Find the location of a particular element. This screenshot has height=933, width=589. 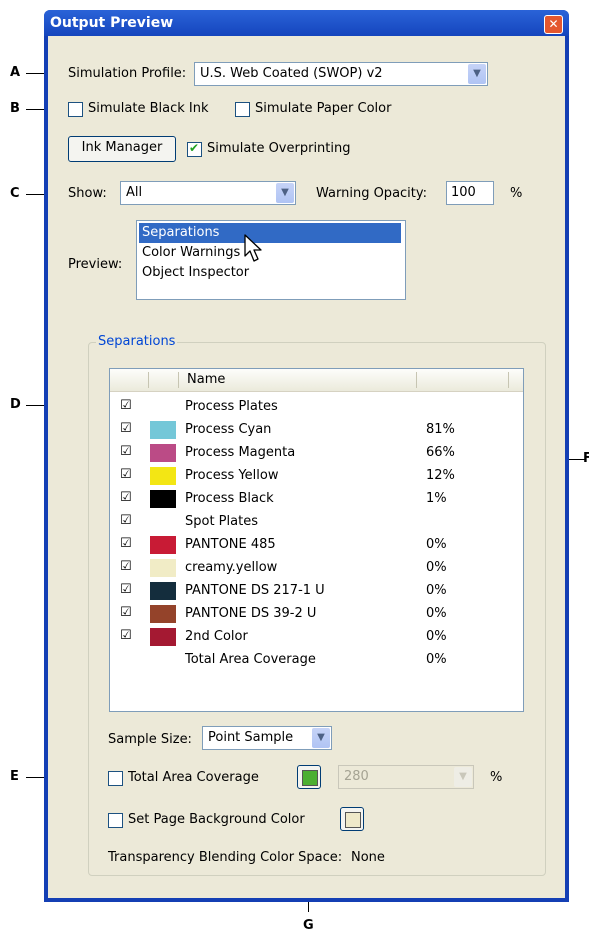

preview-item-object-inspector: Object Inspector is located at coordinates (270, 273).